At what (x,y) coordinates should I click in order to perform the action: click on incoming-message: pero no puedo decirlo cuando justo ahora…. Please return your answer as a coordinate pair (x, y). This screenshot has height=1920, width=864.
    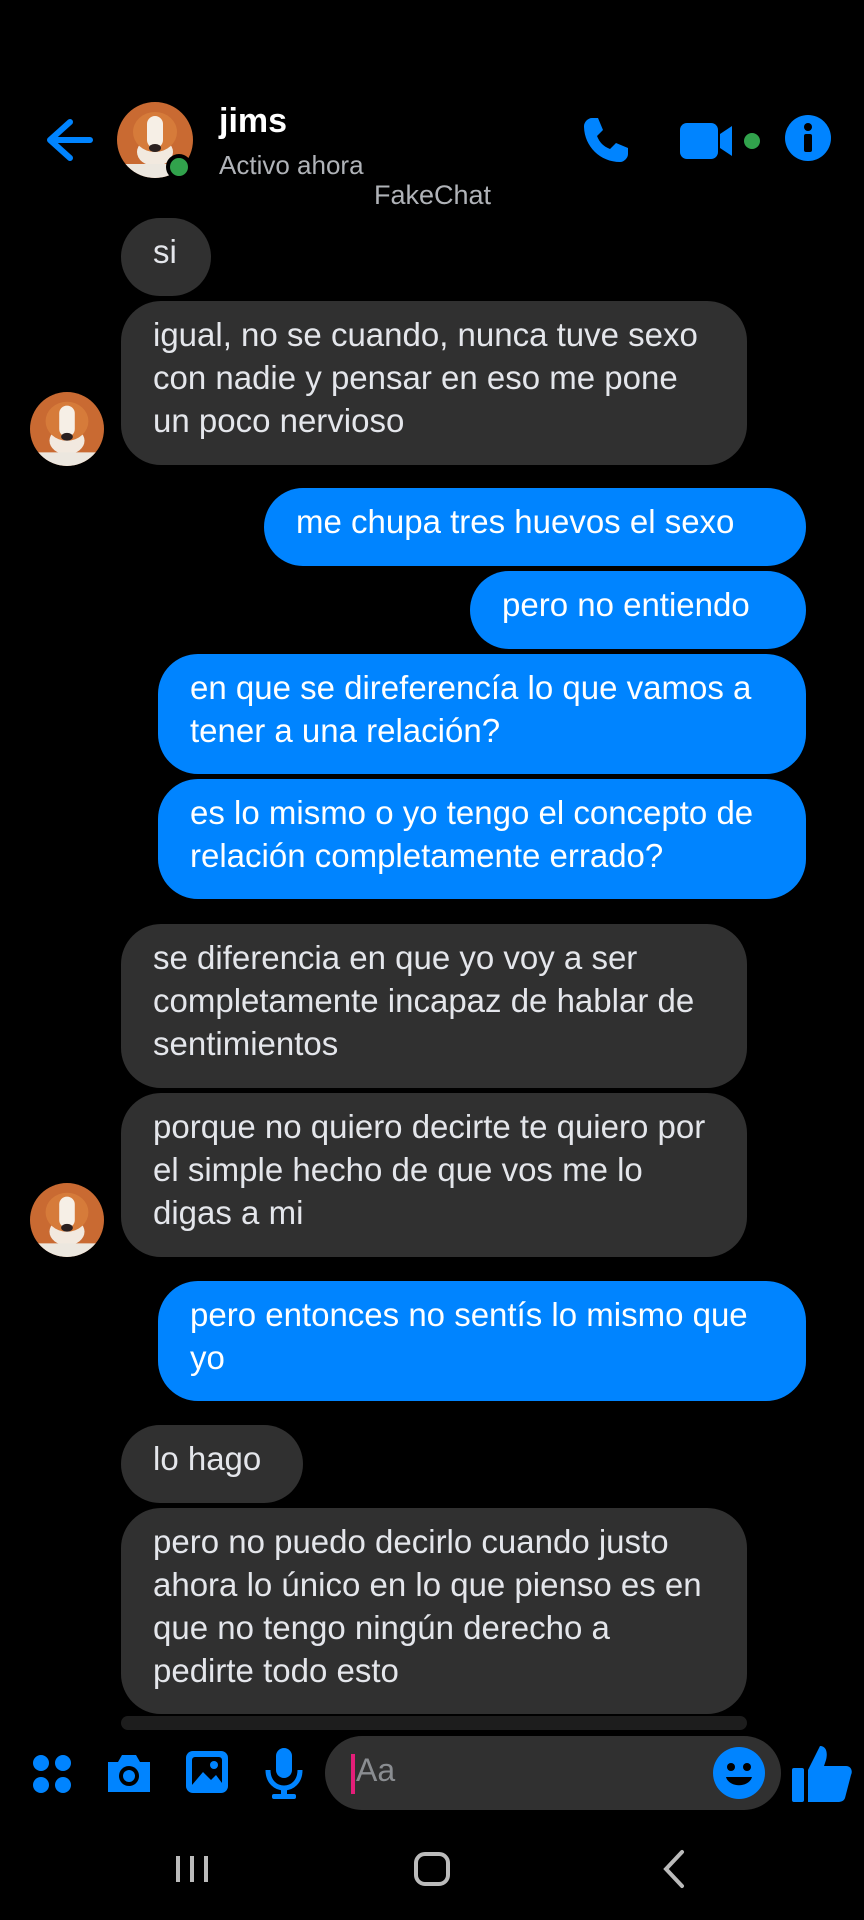
    Looking at the image, I should click on (434, 1611).